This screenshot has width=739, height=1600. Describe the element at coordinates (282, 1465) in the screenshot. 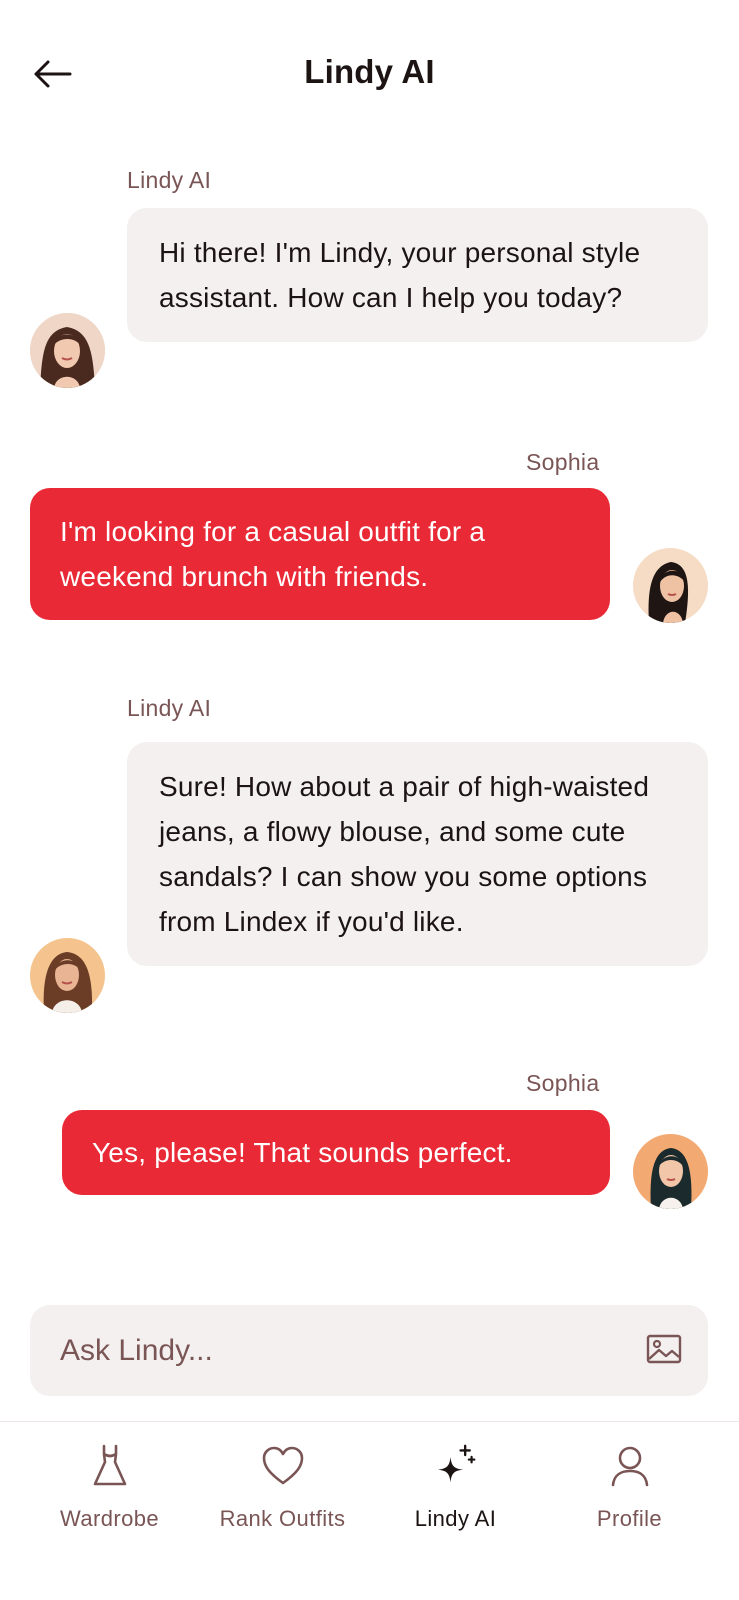

I see `heart-icon` at that location.